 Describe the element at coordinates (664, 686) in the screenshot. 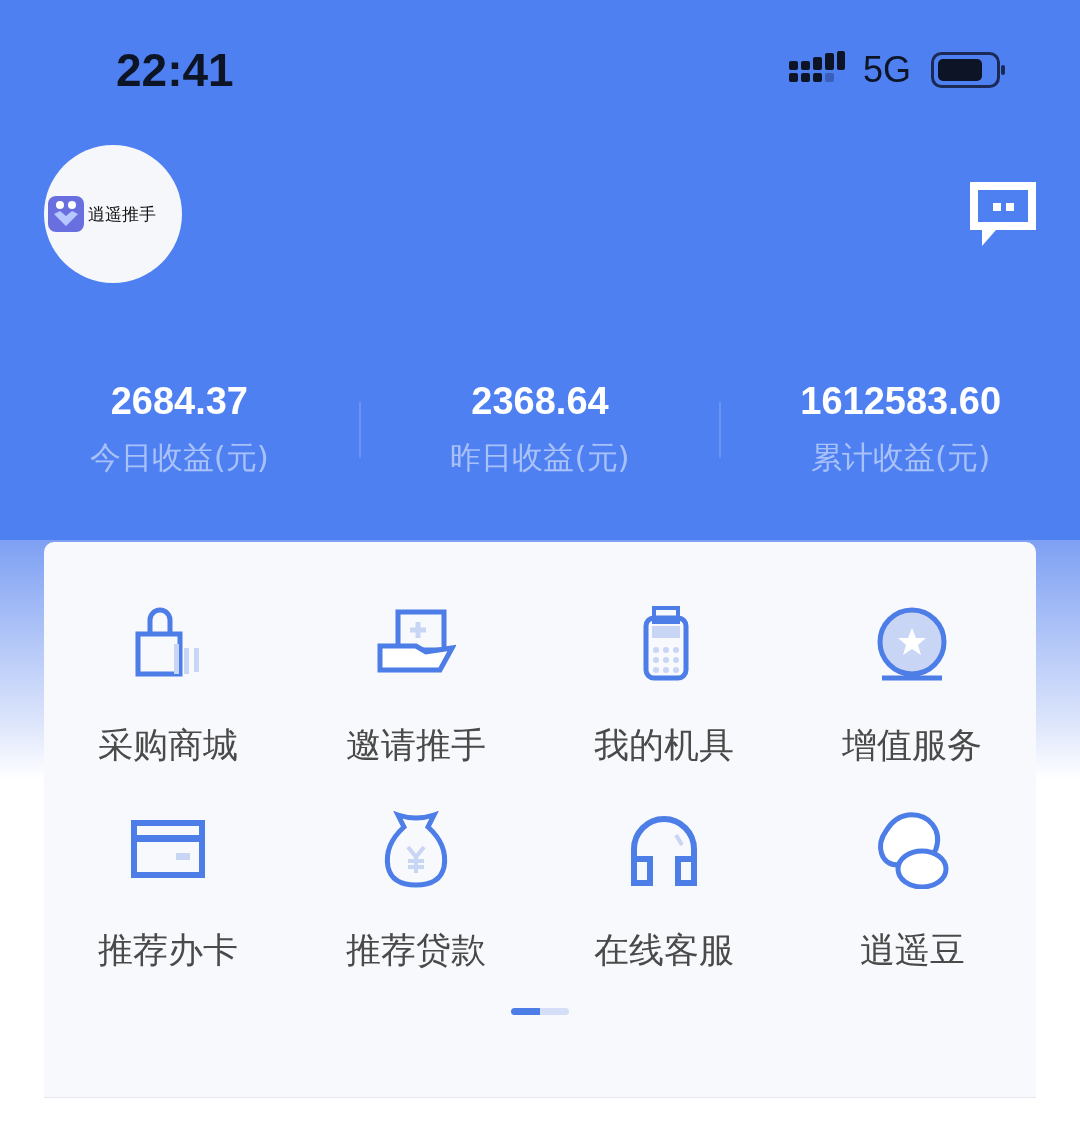

I see `menu-item: 我的机具` at that location.